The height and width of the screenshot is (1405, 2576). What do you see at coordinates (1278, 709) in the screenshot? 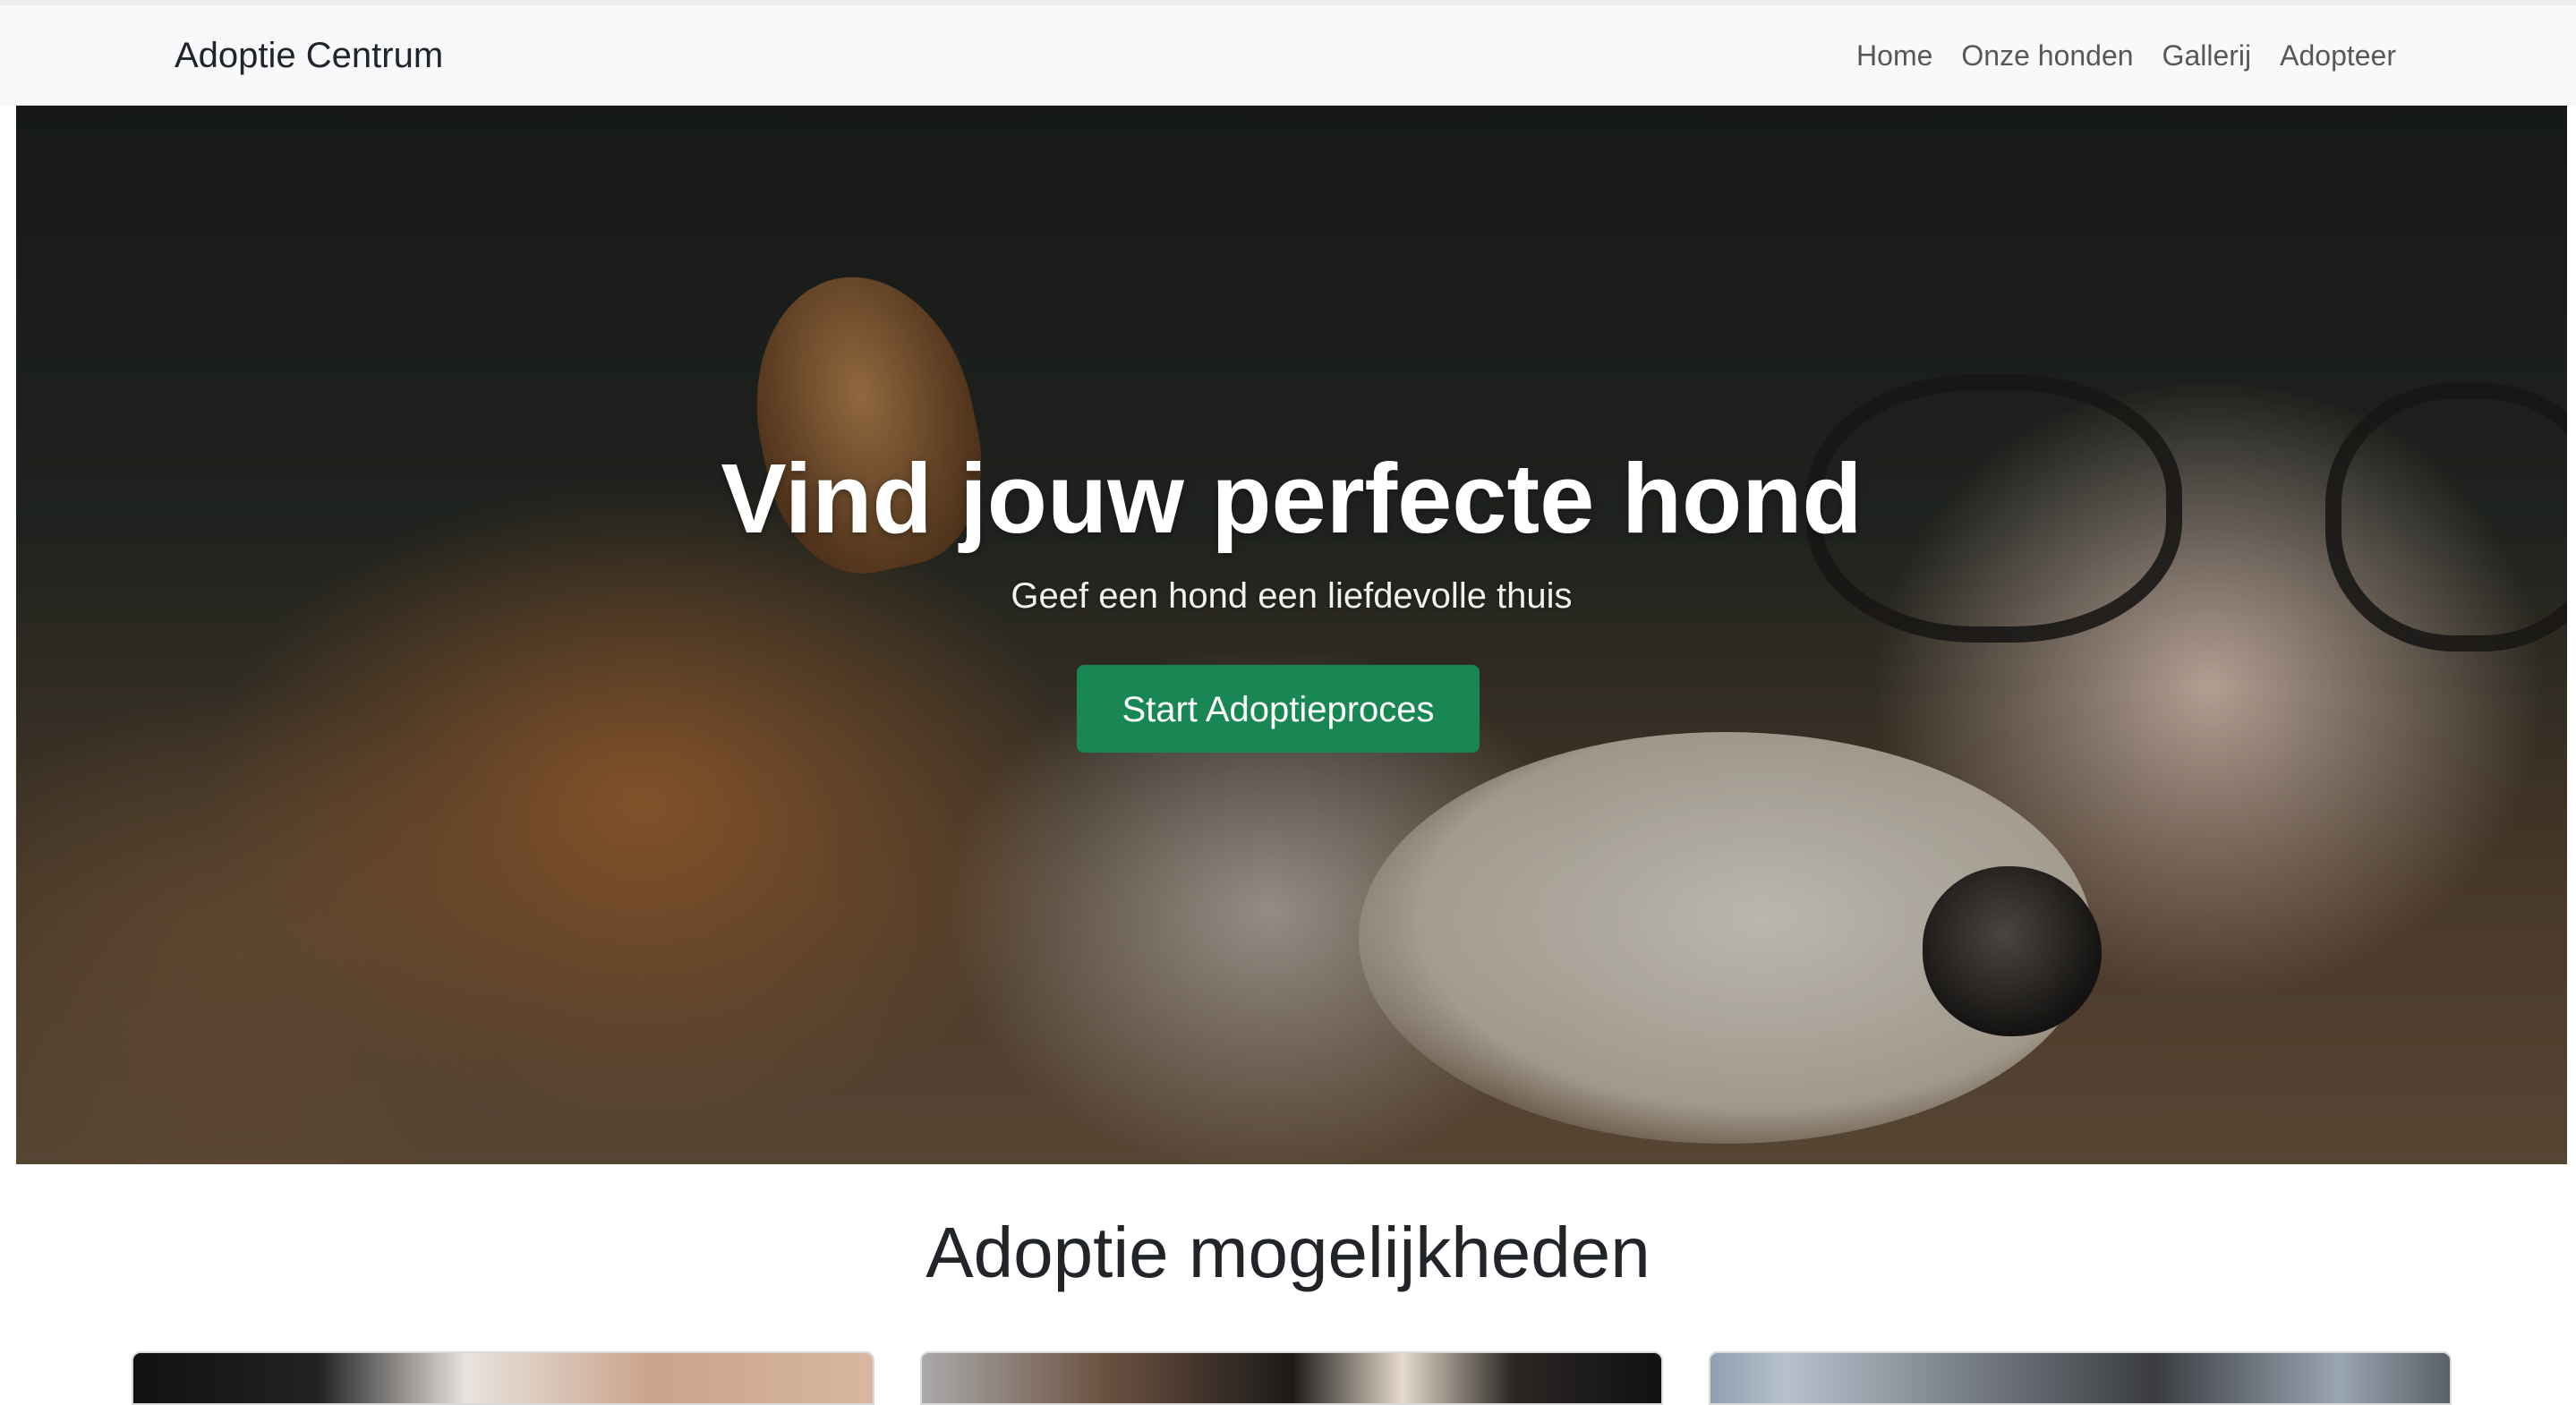
I see `start-adoption-button: Start Adoptieproces` at bounding box center [1278, 709].